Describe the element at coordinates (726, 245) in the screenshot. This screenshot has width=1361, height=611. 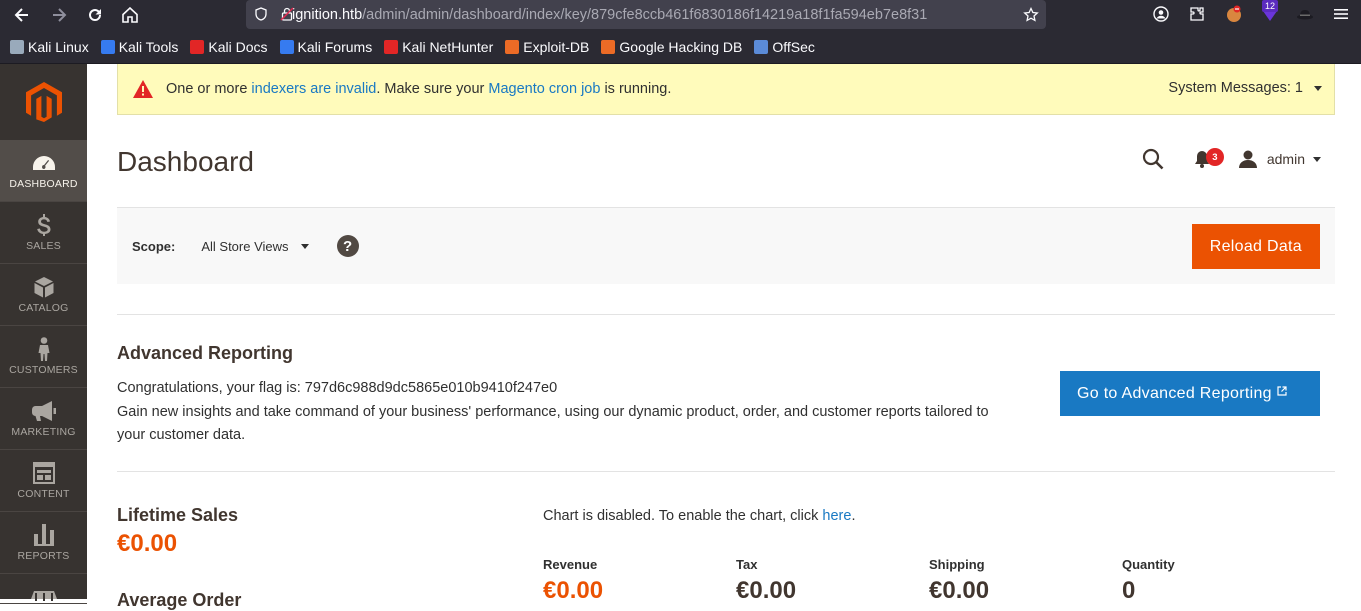
I see `scope-bar: Scope: All Store Views ? Reload Data` at that location.